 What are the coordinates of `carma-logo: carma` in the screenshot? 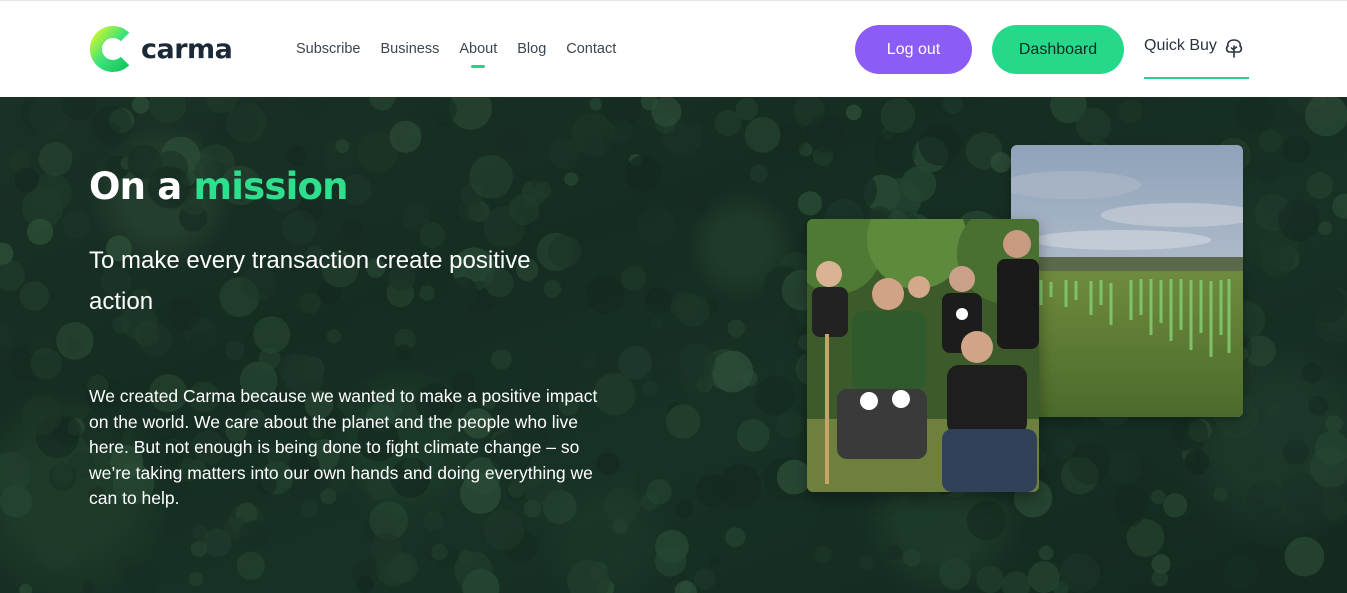 It's located at (161, 49).